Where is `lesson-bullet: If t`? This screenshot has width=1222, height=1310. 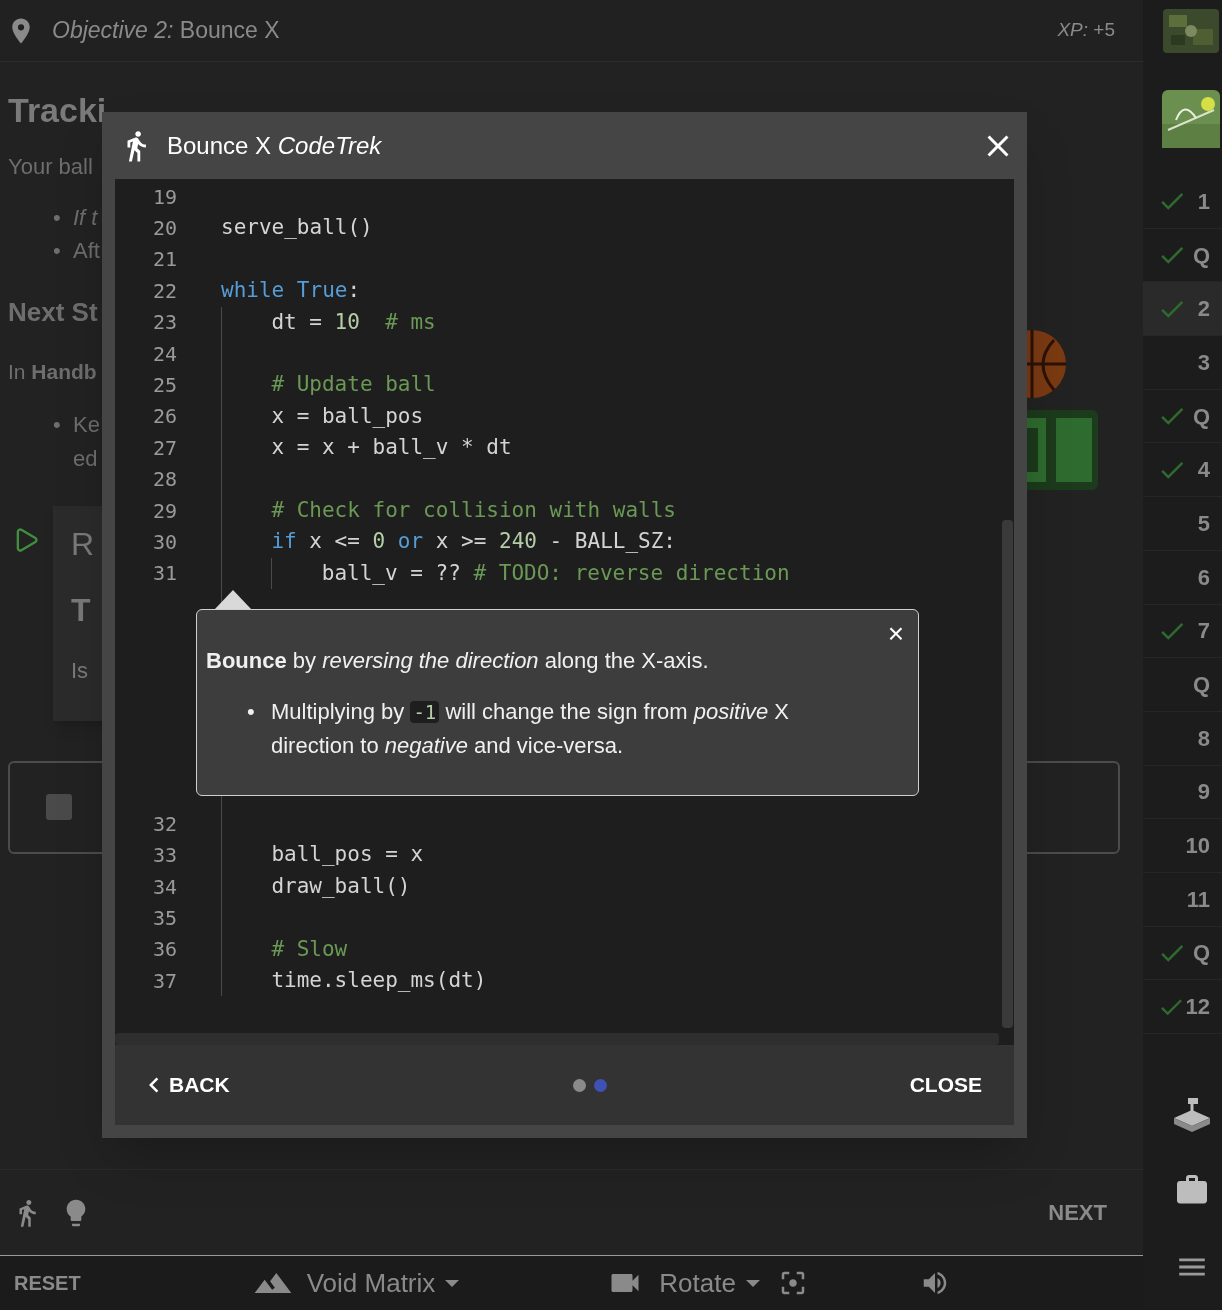
lesson-bullet: If t is located at coordinates (85, 218).